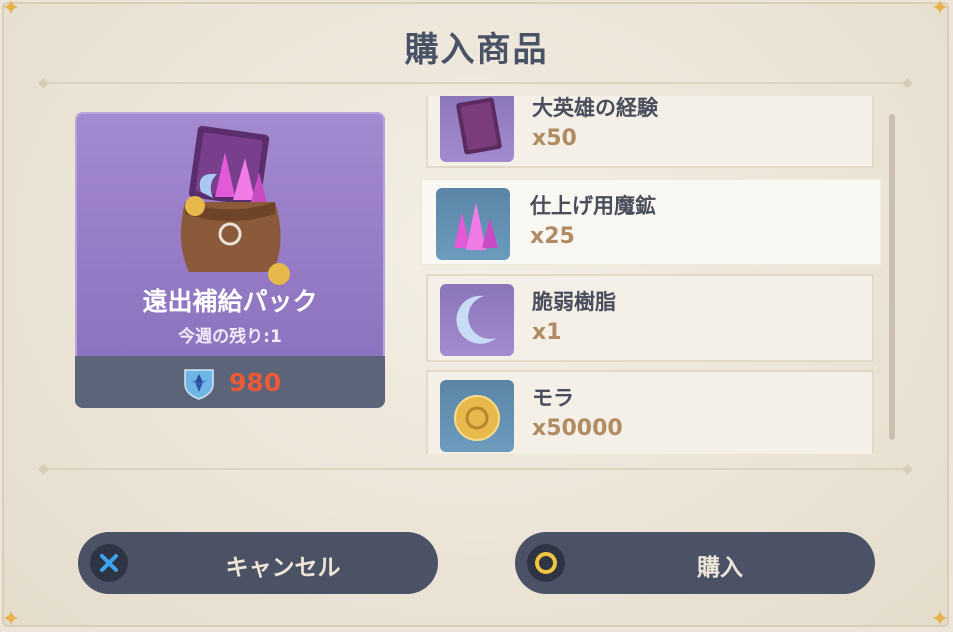 This screenshot has width=953, height=632. Describe the element at coordinates (593, 206) in the screenshot. I see `item-name: 仕上げ用魔鉱` at that location.